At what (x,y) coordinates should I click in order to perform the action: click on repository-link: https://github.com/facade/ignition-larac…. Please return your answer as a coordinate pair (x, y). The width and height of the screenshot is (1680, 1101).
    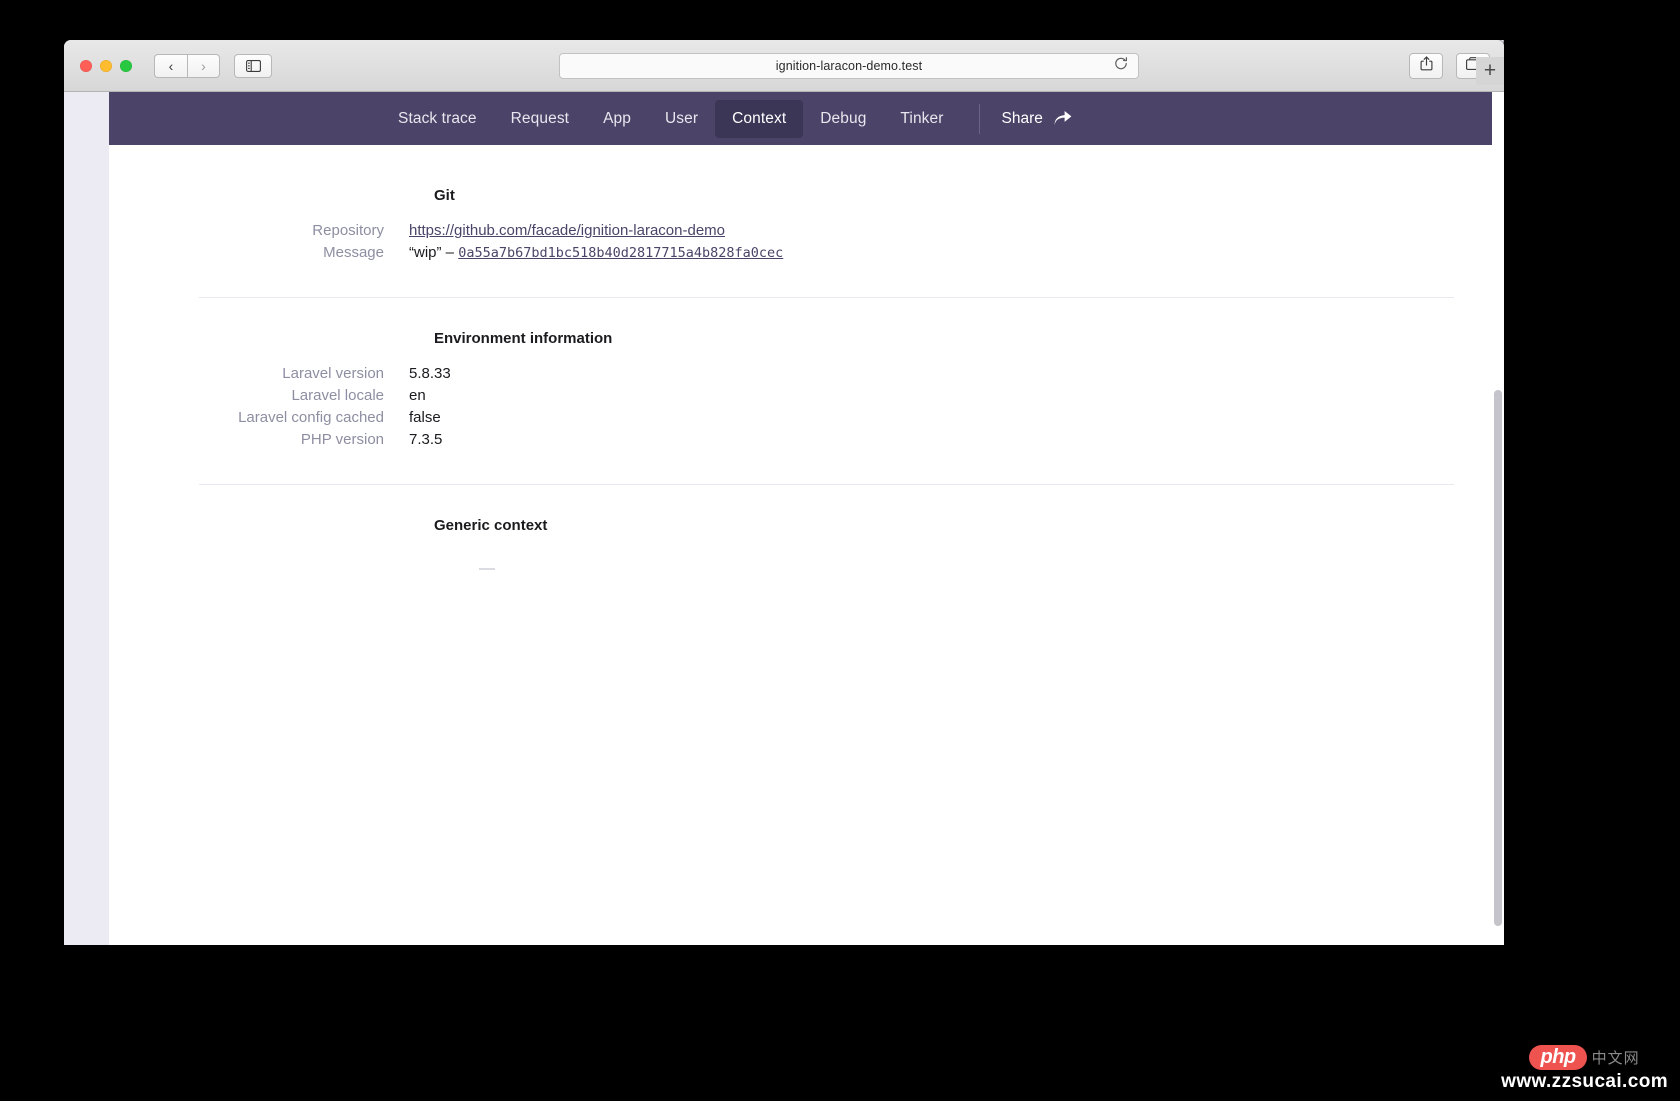
    Looking at the image, I should click on (567, 230).